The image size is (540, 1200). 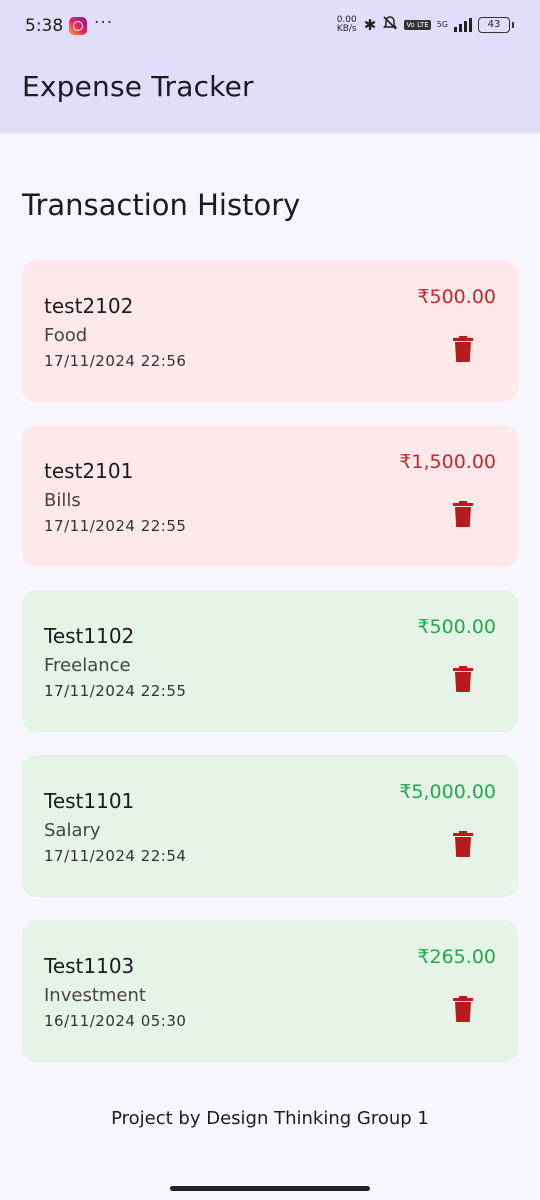 I want to click on footer-credit: Project by Design Thinking Group 1, so click(x=270, y=1118).